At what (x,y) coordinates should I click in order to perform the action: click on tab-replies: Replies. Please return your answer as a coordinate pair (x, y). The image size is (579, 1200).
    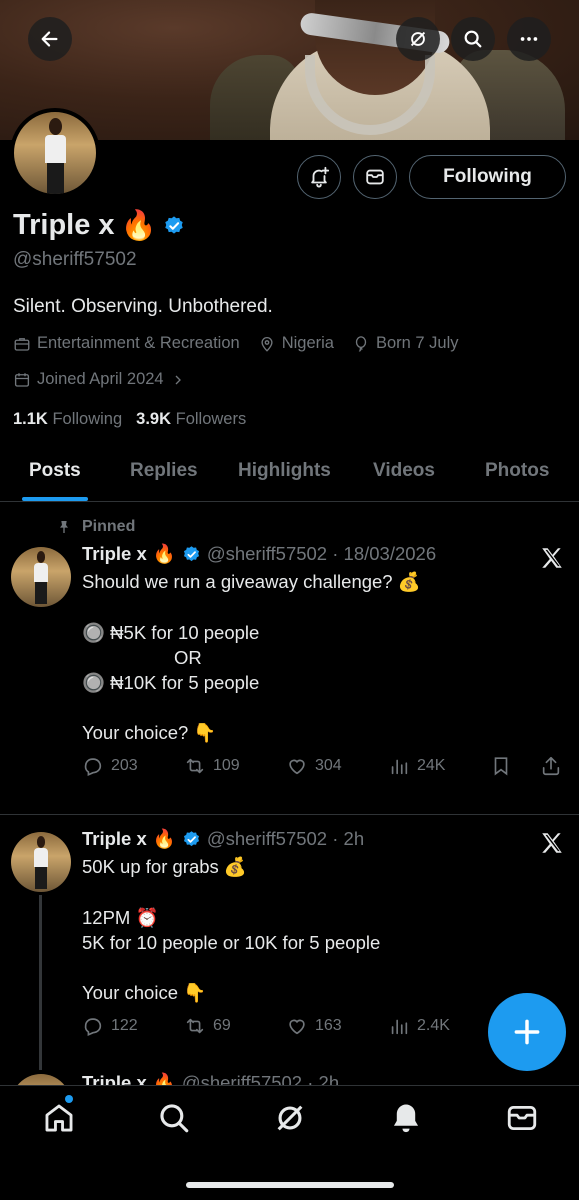
    Looking at the image, I should click on (164, 471).